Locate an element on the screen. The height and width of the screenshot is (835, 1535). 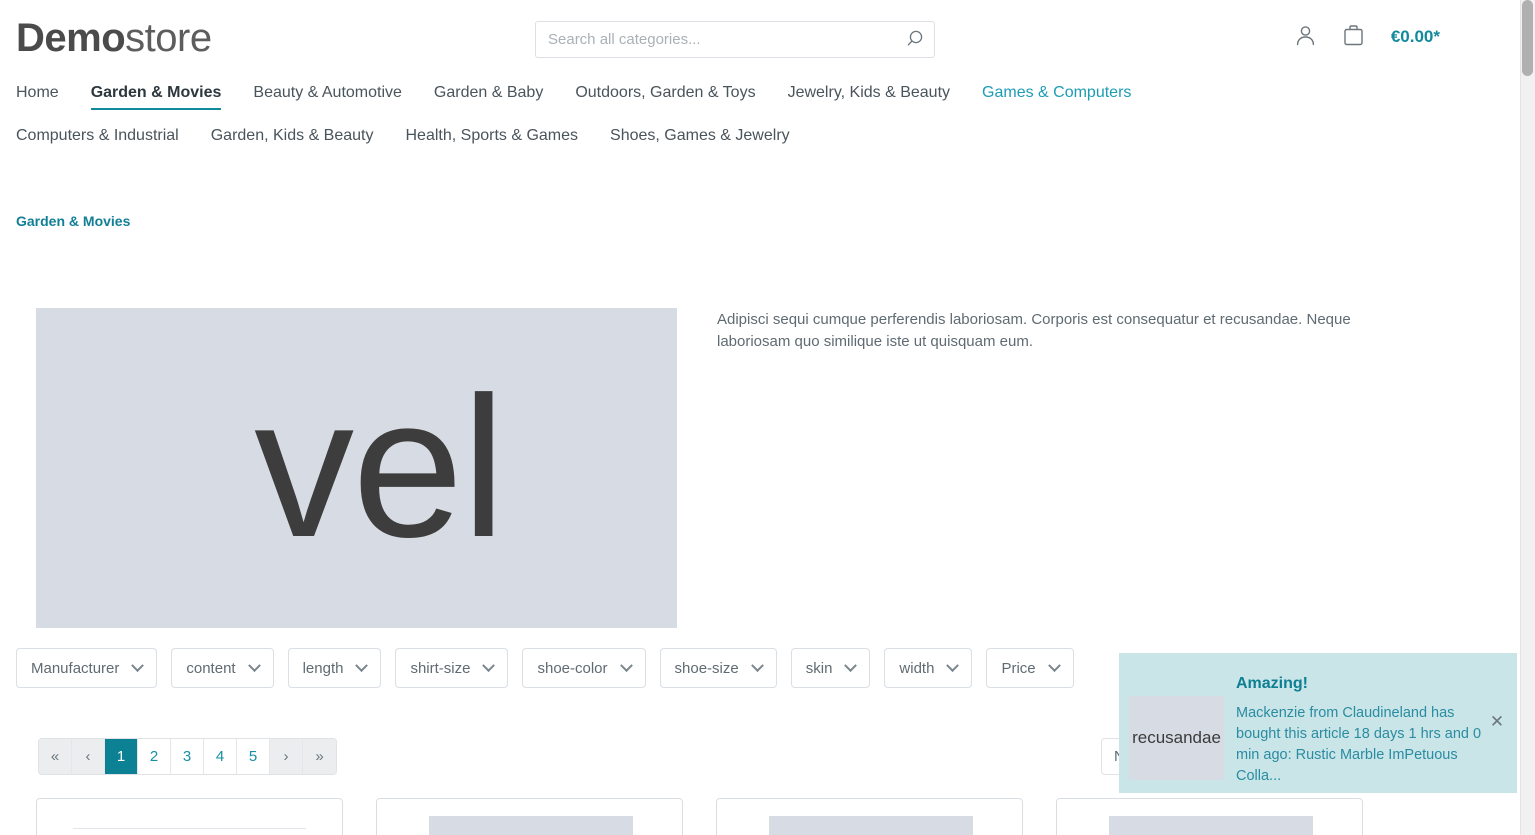
pagination-next: › is located at coordinates (286, 756).